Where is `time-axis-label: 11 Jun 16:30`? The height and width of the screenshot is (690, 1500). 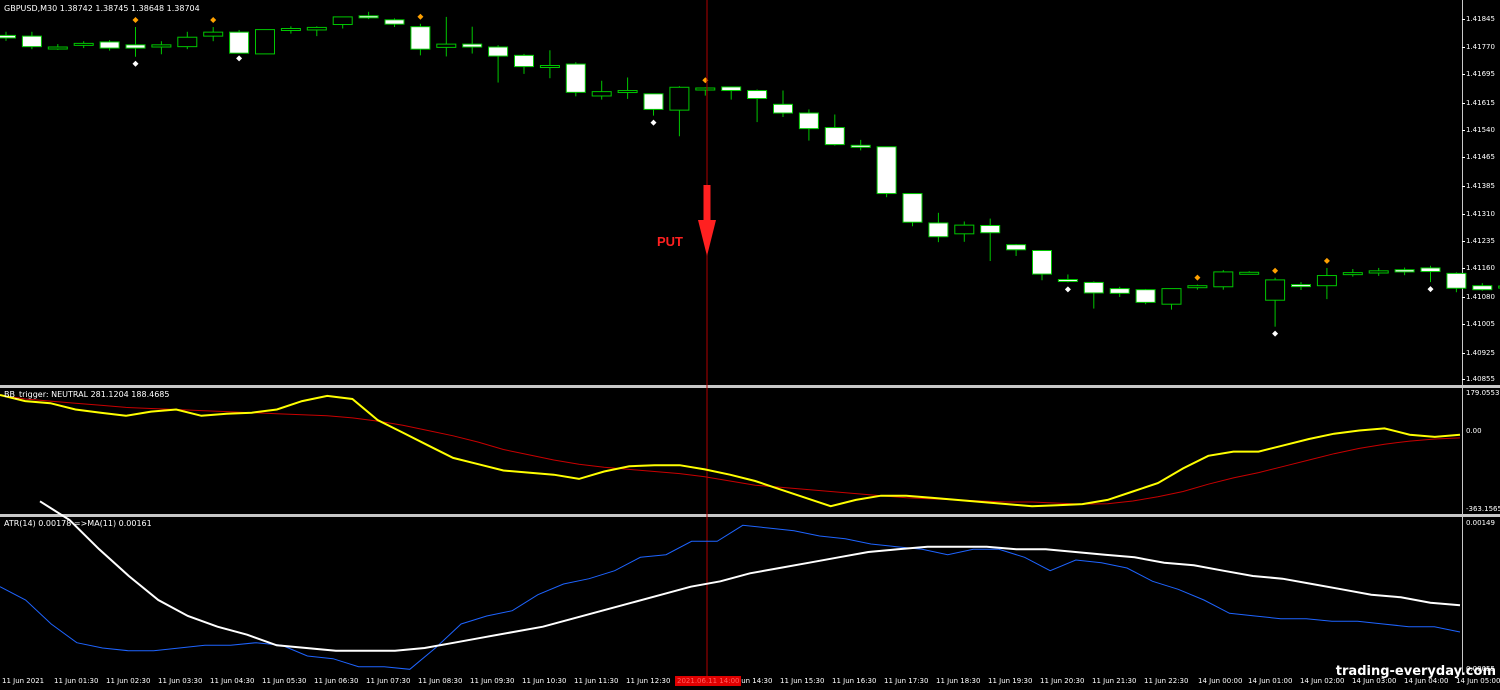 time-axis-label: 11 Jun 16:30 is located at coordinates (854, 681).